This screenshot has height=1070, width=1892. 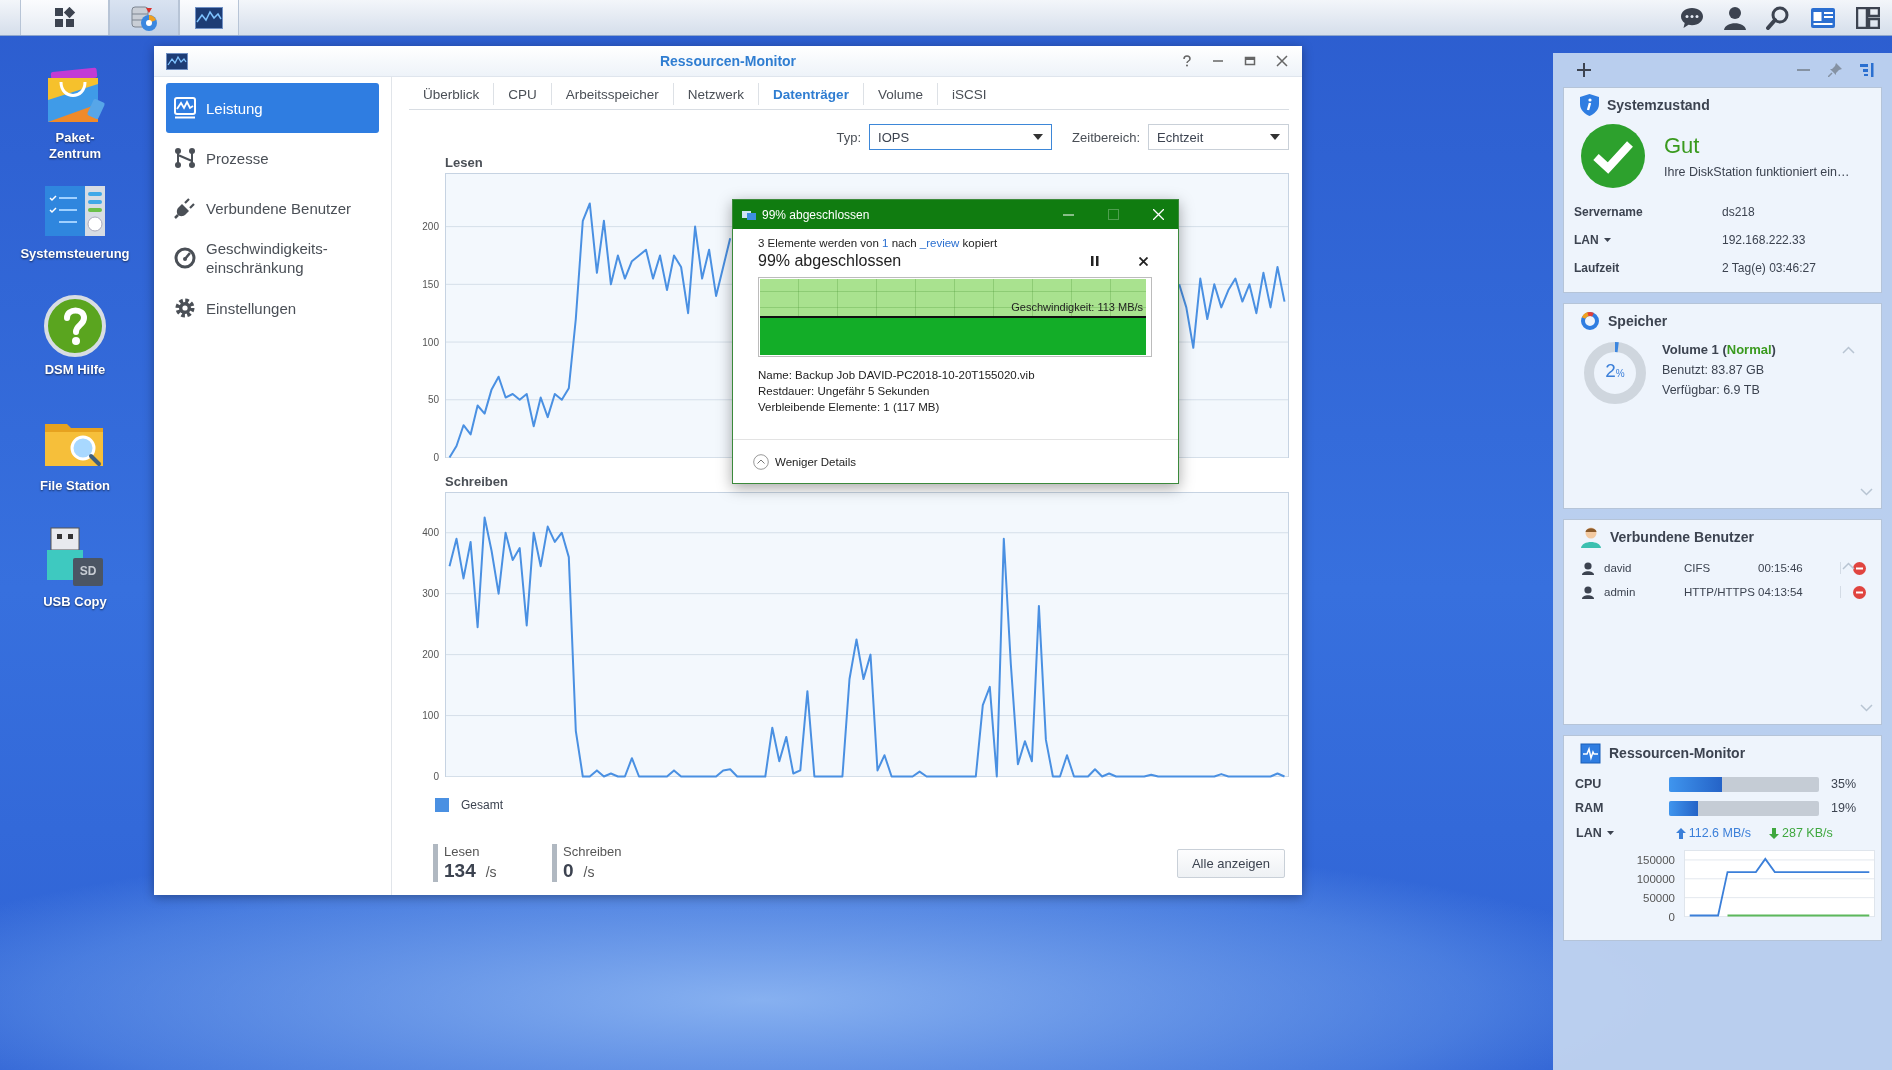 I want to click on nav-item: Prozesse, so click(x=272, y=158).